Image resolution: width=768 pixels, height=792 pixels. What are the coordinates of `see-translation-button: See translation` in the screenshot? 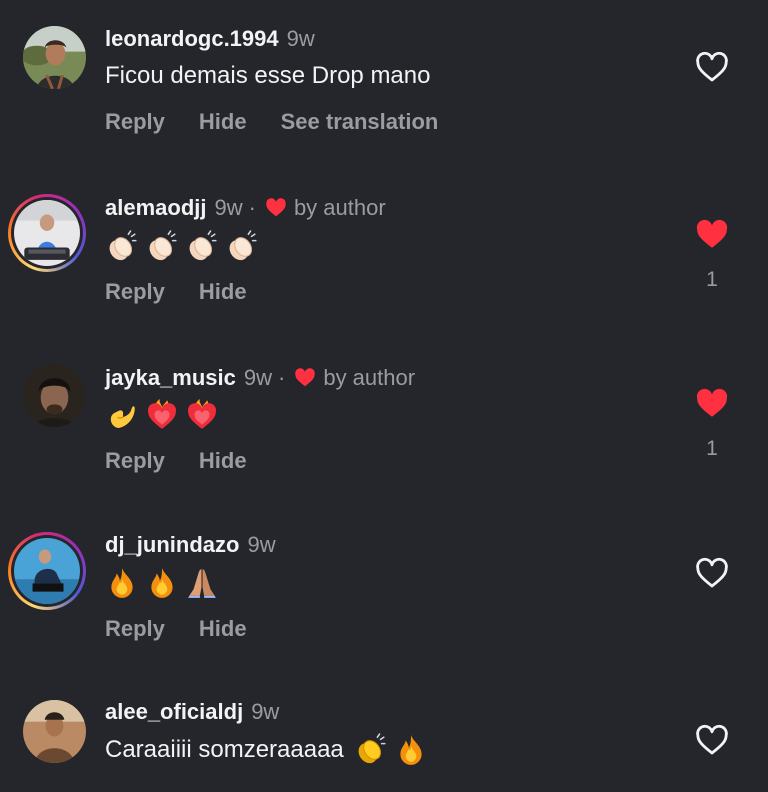 It's located at (360, 122).